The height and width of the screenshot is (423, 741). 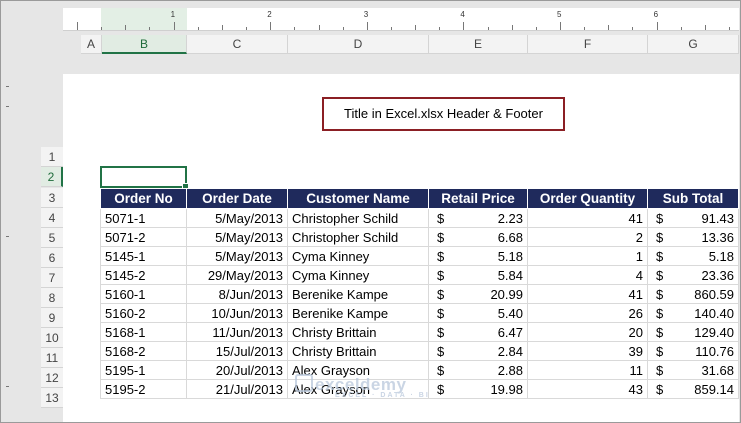 I want to click on column-header-a: A, so click(x=91, y=44).